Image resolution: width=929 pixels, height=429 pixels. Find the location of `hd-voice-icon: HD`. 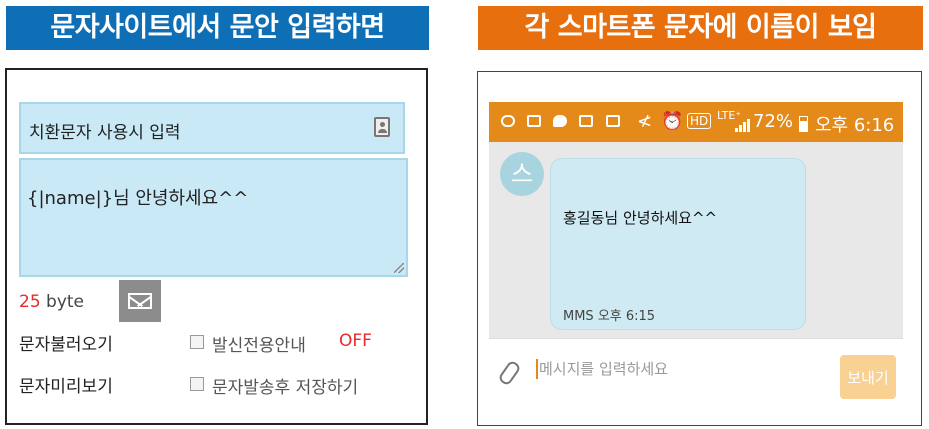

hd-voice-icon: HD is located at coordinates (699, 121).